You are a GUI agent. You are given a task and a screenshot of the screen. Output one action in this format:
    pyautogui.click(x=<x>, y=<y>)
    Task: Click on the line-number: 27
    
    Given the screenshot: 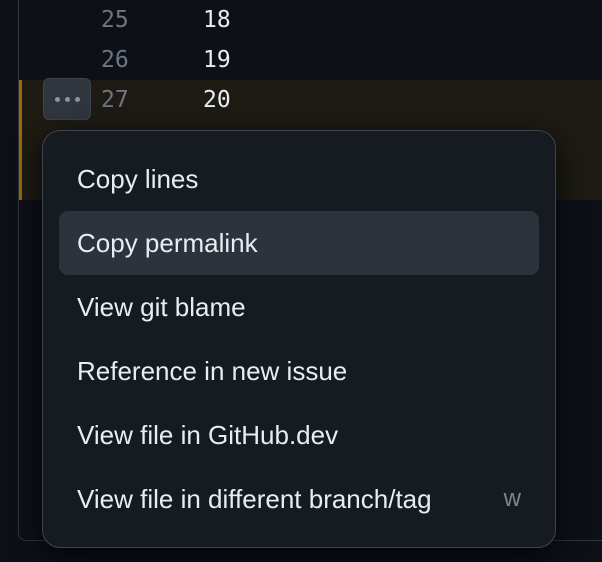 What is the action you would take?
    pyautogui.click(x=125, y=100)
    